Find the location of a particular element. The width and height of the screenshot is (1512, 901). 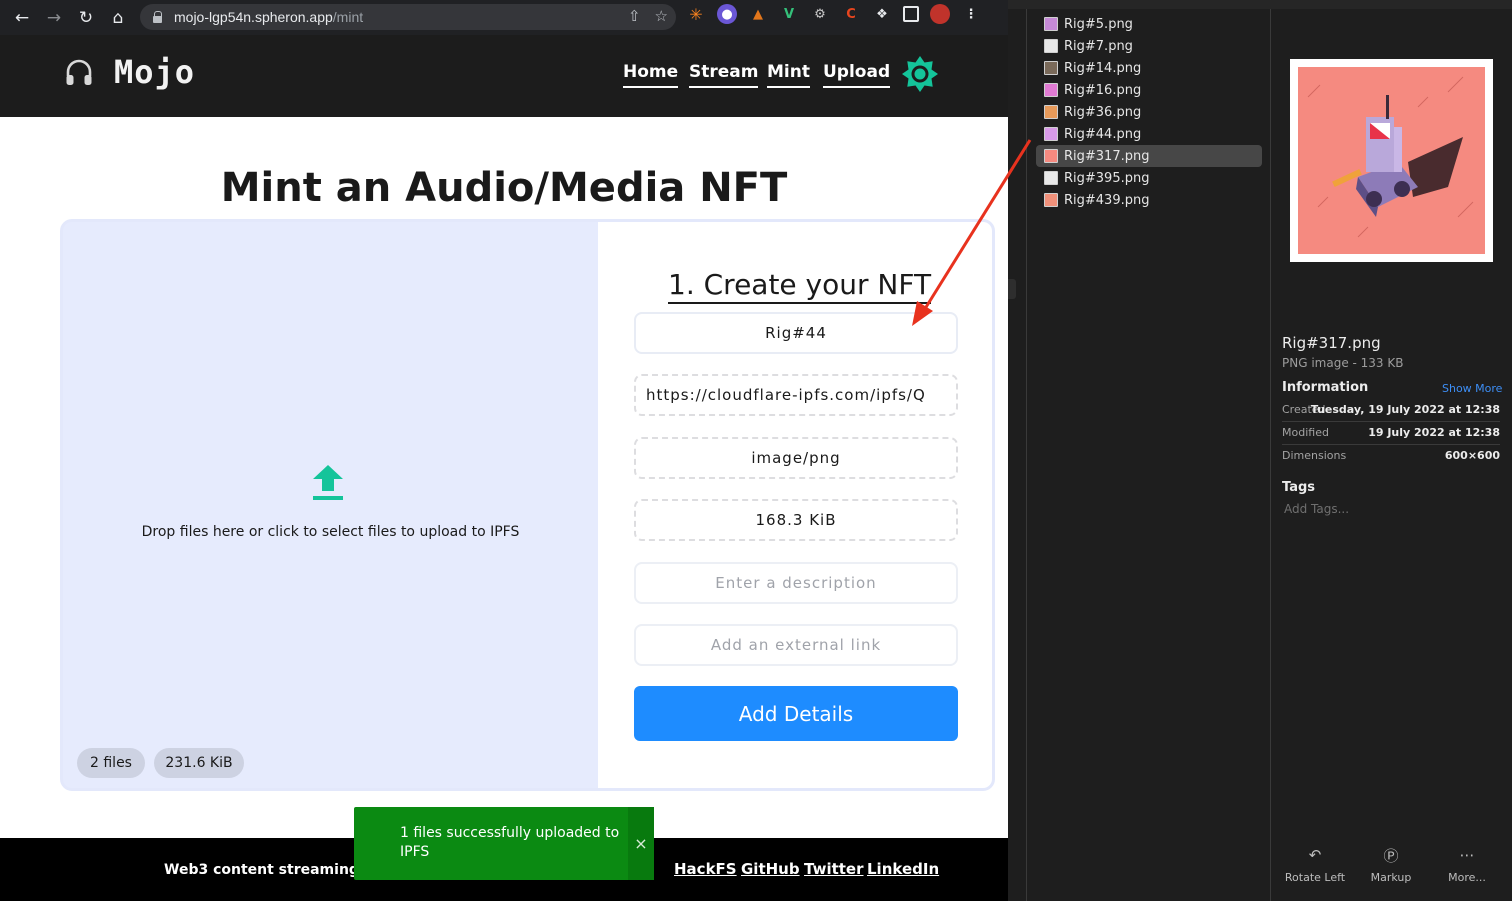

footer-link-github: GitHub is located at coordinates (770, 869).